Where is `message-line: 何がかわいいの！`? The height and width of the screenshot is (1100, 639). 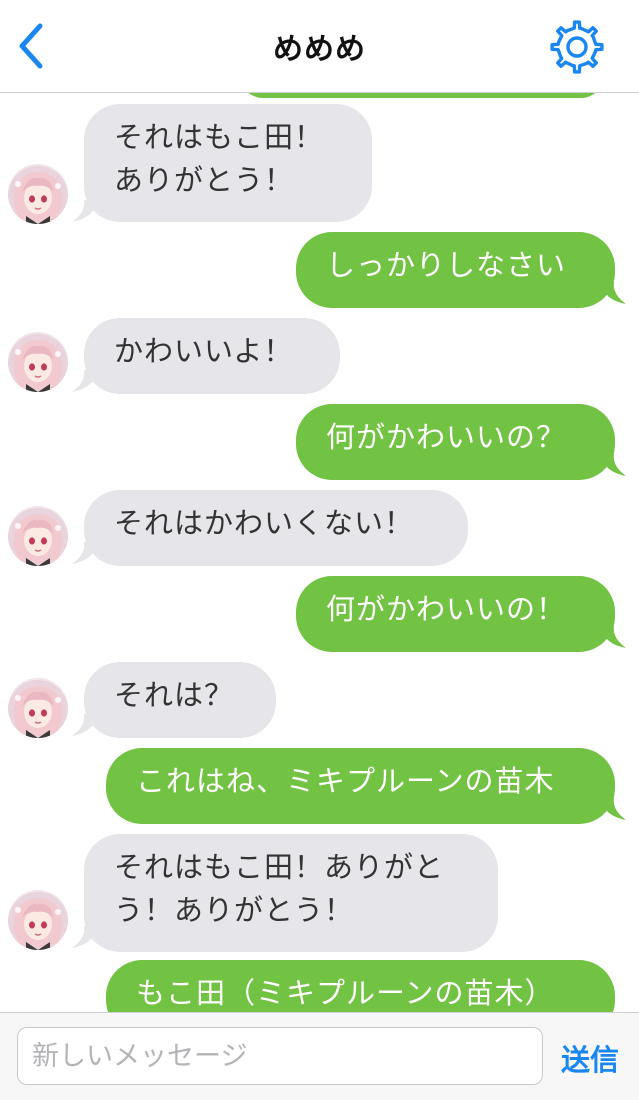 message-line: 何がかわいいの！ is located at coordinates (446, 609).